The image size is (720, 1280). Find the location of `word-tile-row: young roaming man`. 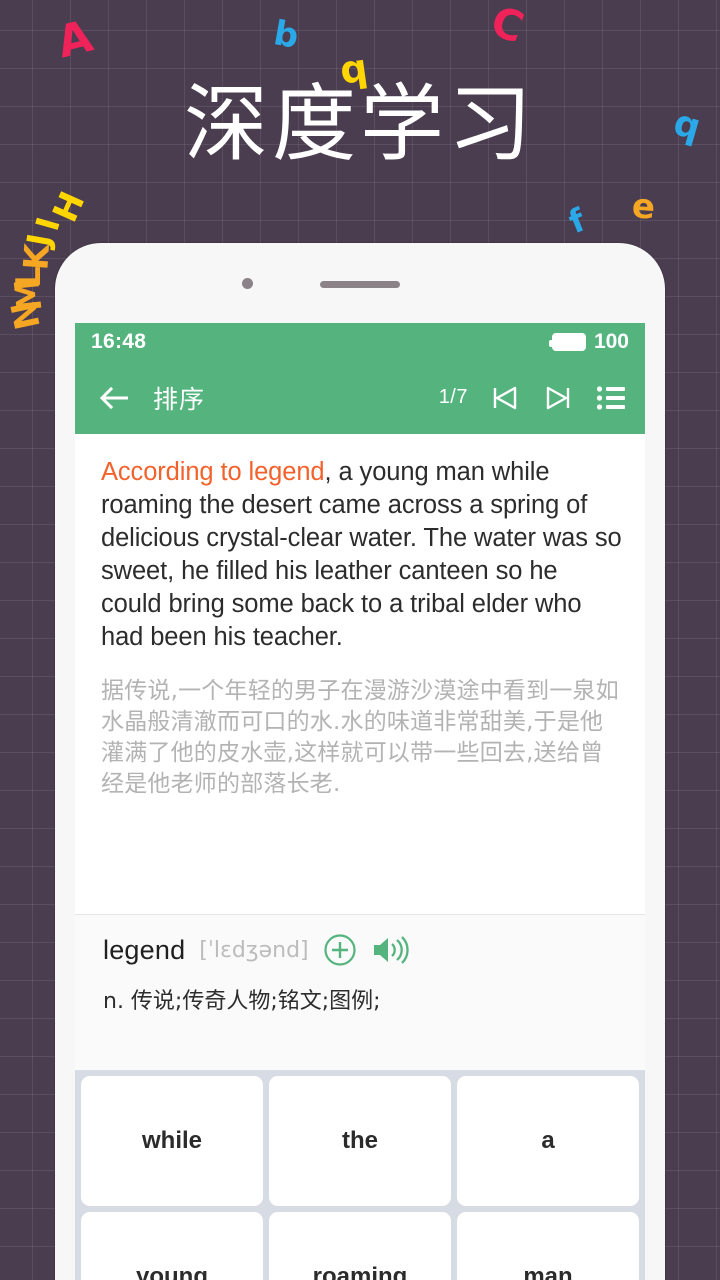

word-tile-row: young roaming man is located at coordinates (360, 1246).